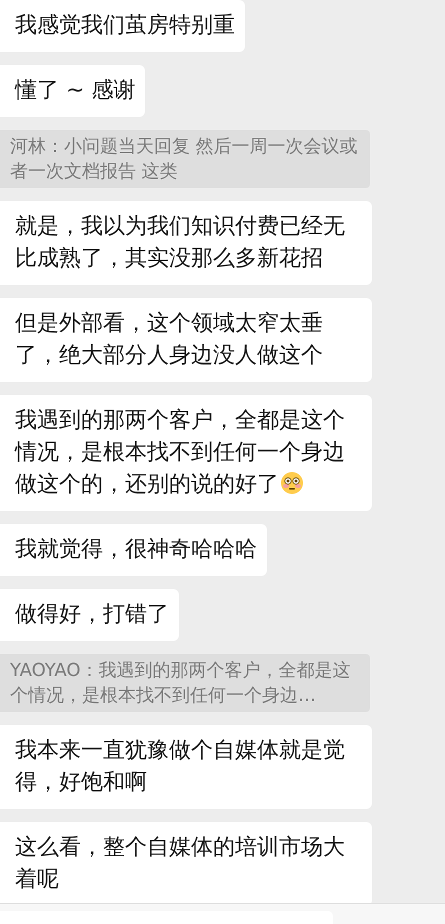  I want to click on message-bubble: 但是外部看，这个领域太窄太垂了，绝大部分人身边没人做这个, so click(186, 340).